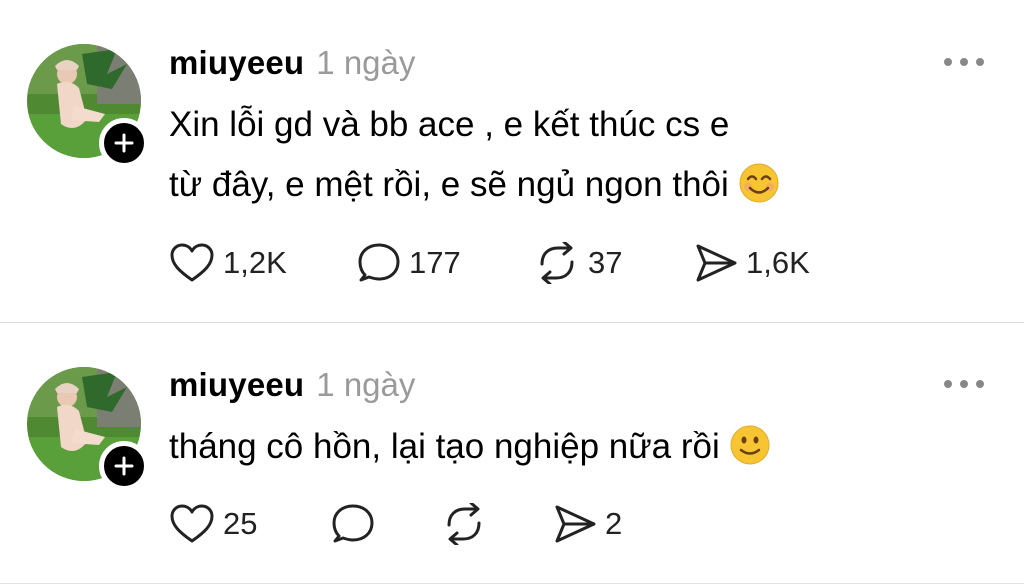  I want to click on repost-button: 37, so click(578, 263).